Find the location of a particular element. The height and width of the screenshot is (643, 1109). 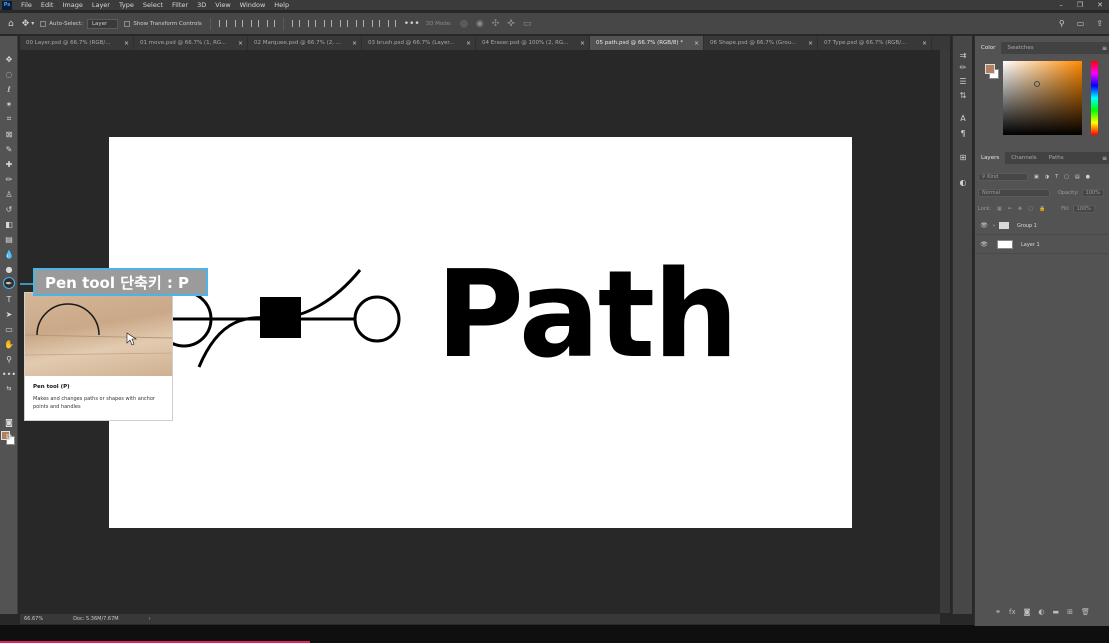

edit-toolbar-icon: ••• is located at coordinates (9, 374).